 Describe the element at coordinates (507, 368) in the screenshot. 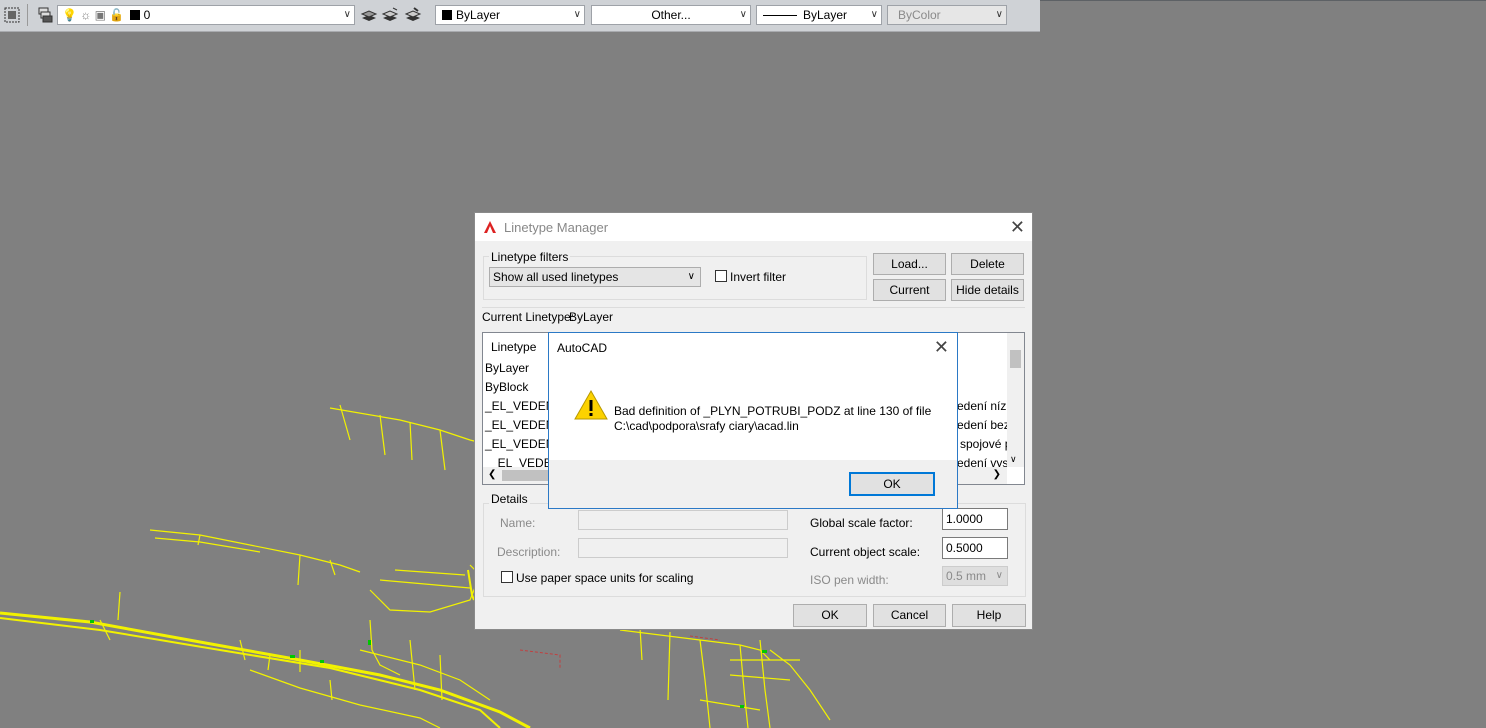

I see `list-item: ByLayer` at that location.